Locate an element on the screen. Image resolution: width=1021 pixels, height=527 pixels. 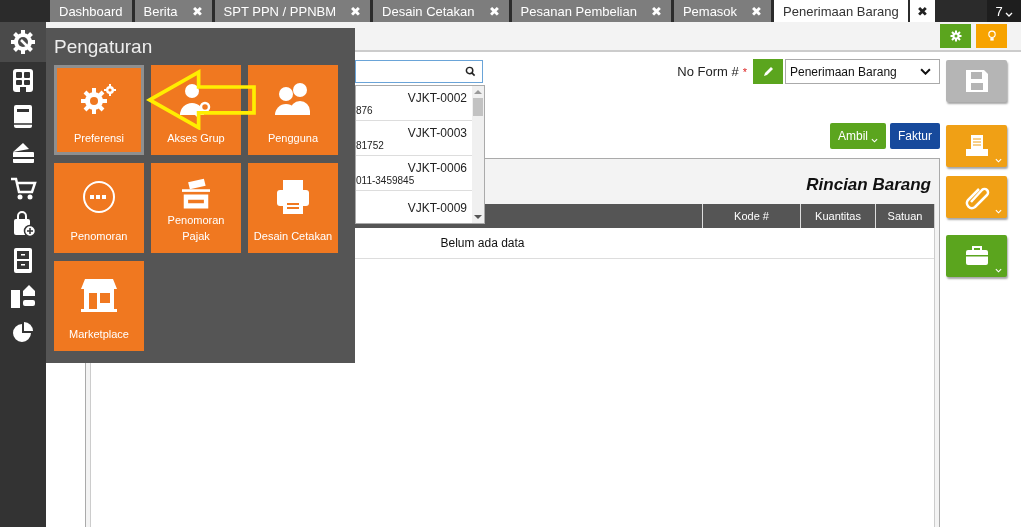
scroll-thumb is located at coordinates (478, 107).